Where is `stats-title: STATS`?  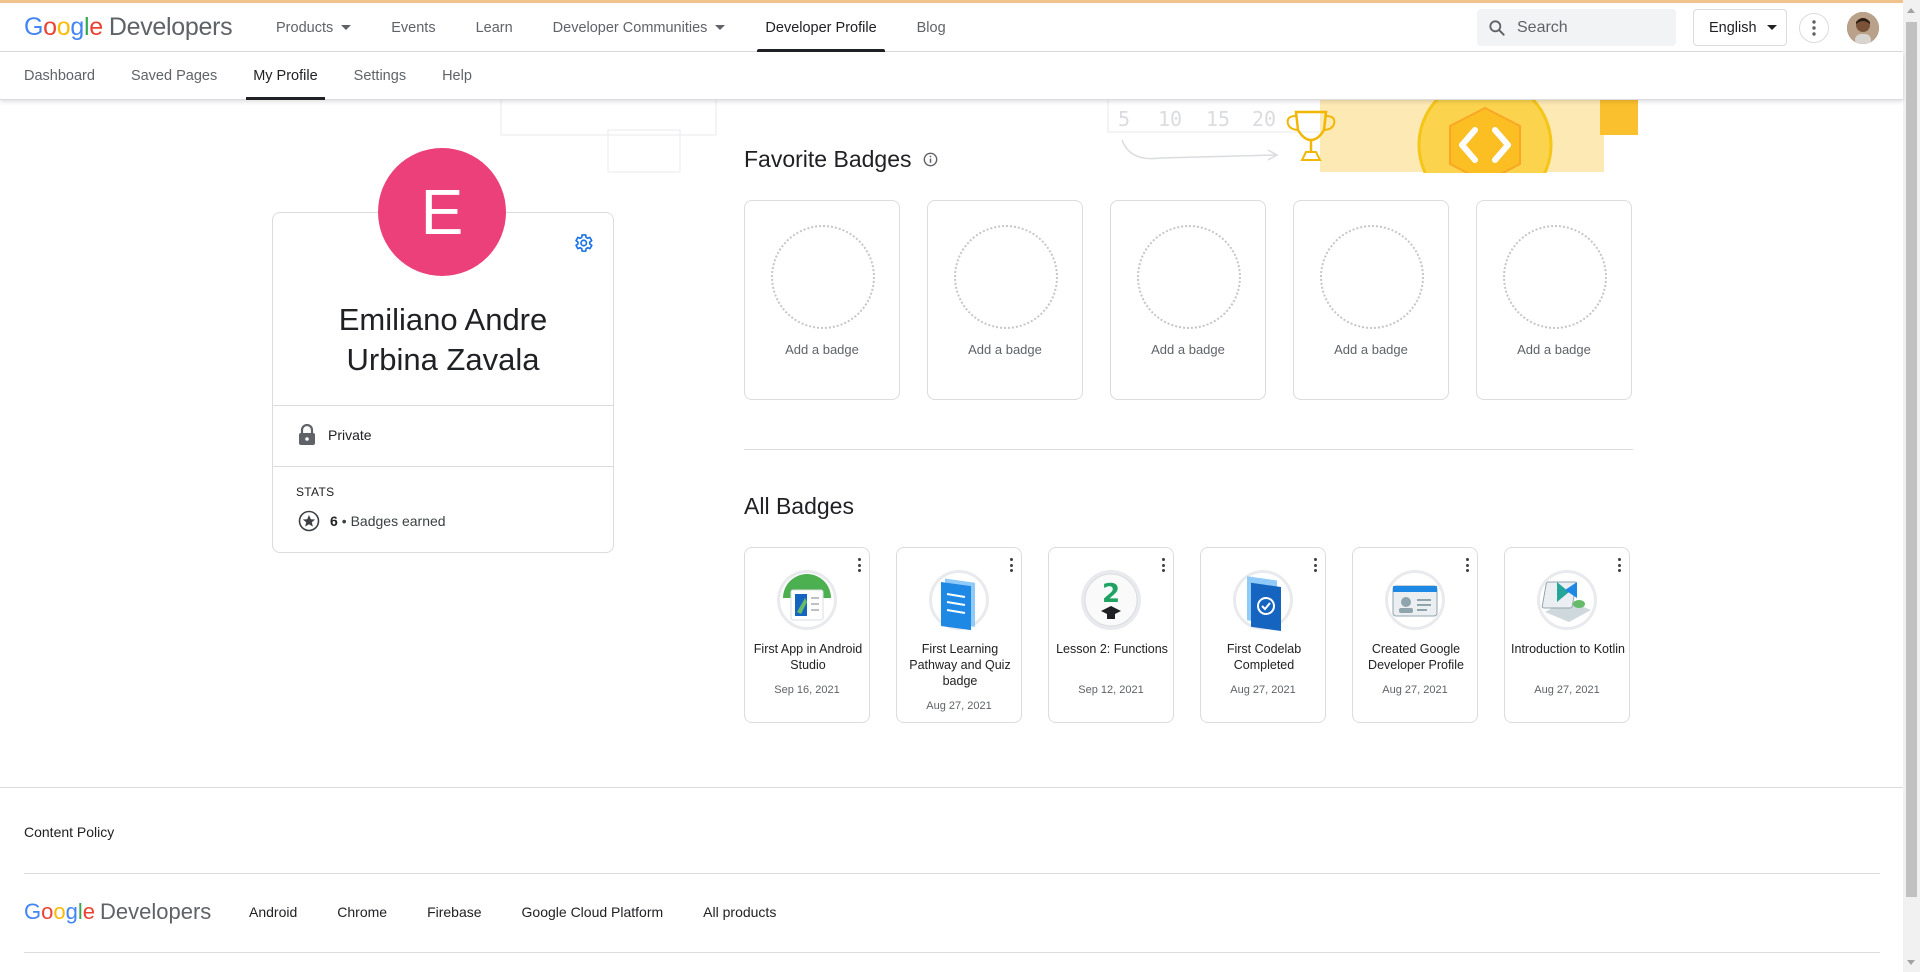 stats-title: STATS is located at coordinates (315, 492).